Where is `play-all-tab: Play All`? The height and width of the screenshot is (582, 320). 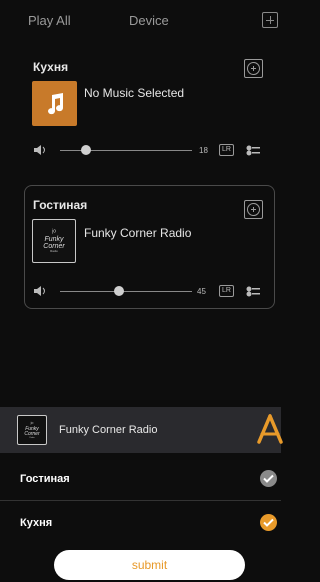 play-all-tab: Play All is located at coordinates (49, 20).